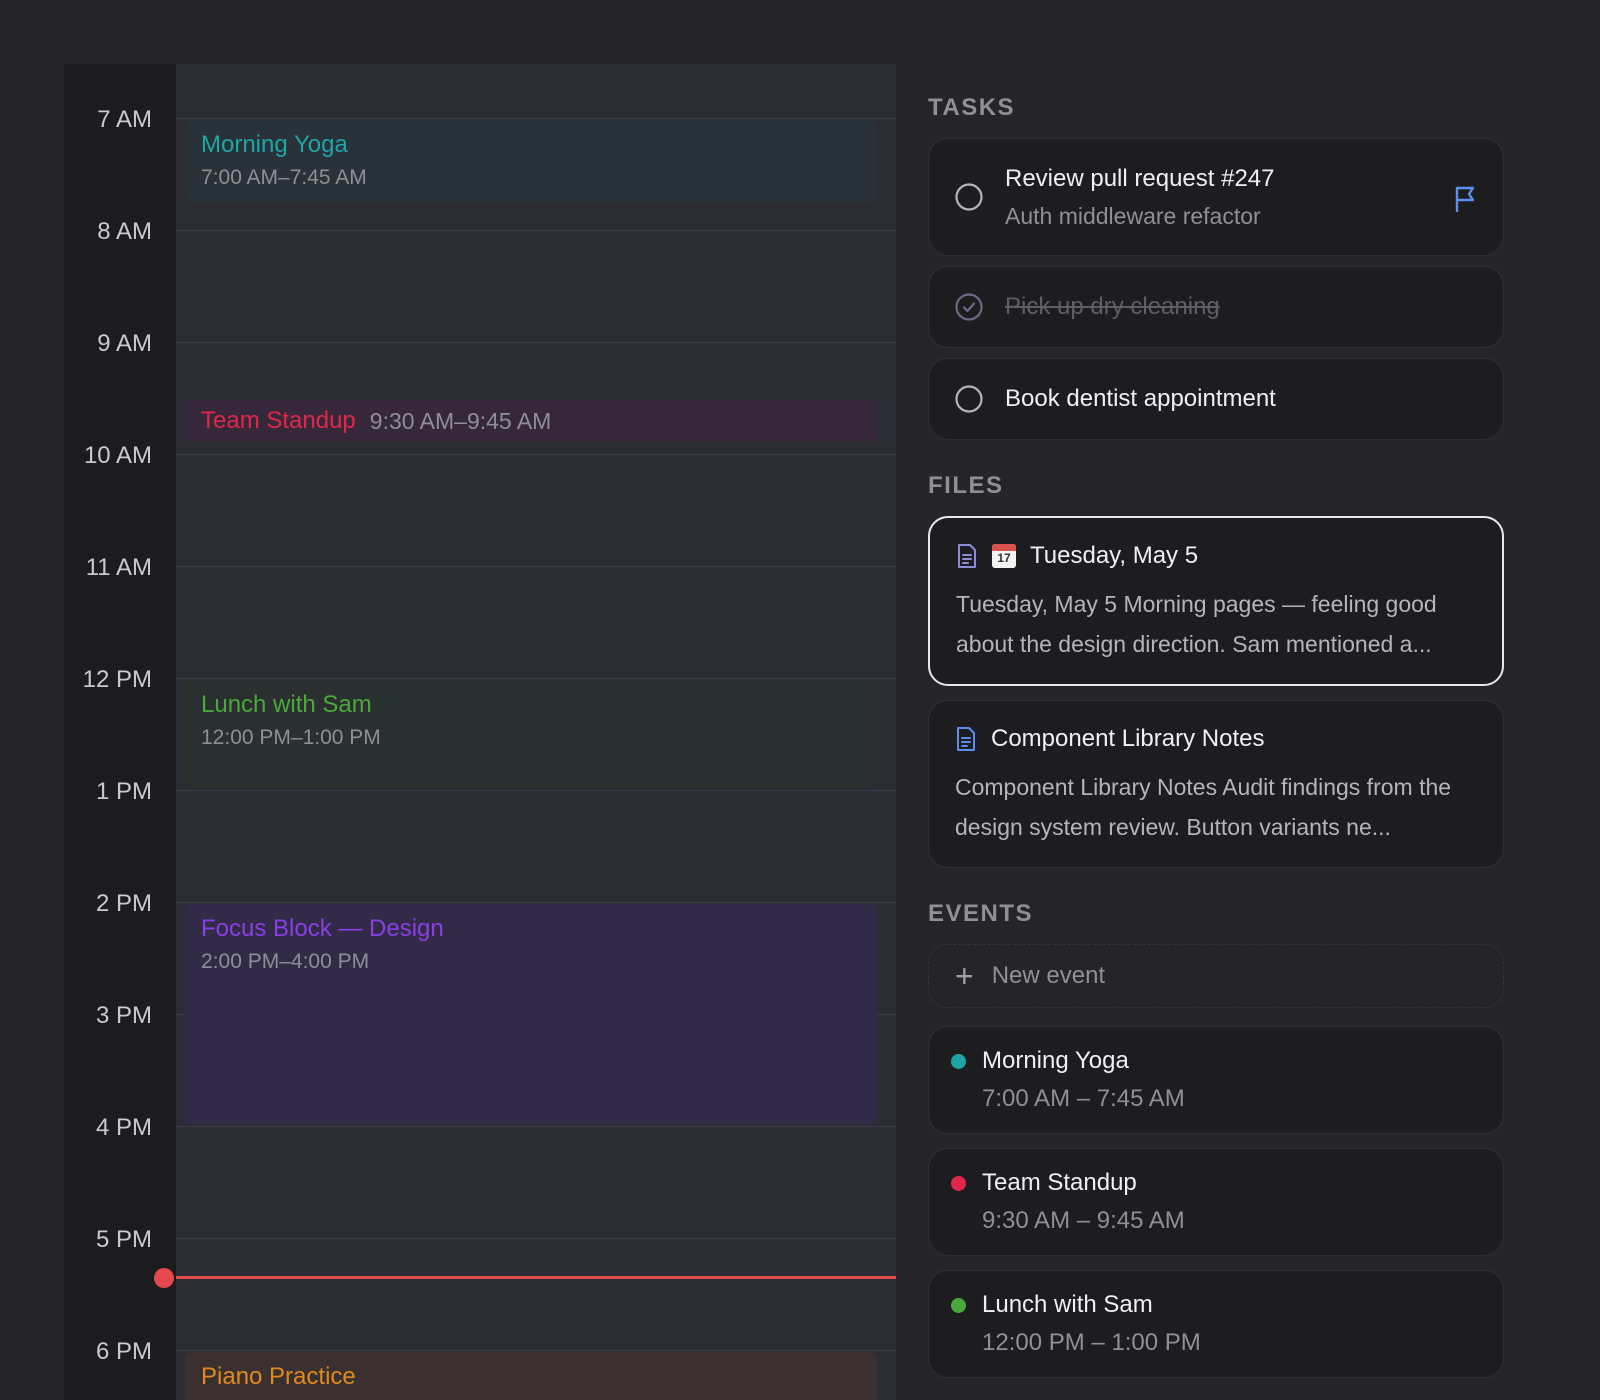 The height and width of the screenshot is (1400, 1600). I want to click on hour-label: 9 AM, so click(124, 343).